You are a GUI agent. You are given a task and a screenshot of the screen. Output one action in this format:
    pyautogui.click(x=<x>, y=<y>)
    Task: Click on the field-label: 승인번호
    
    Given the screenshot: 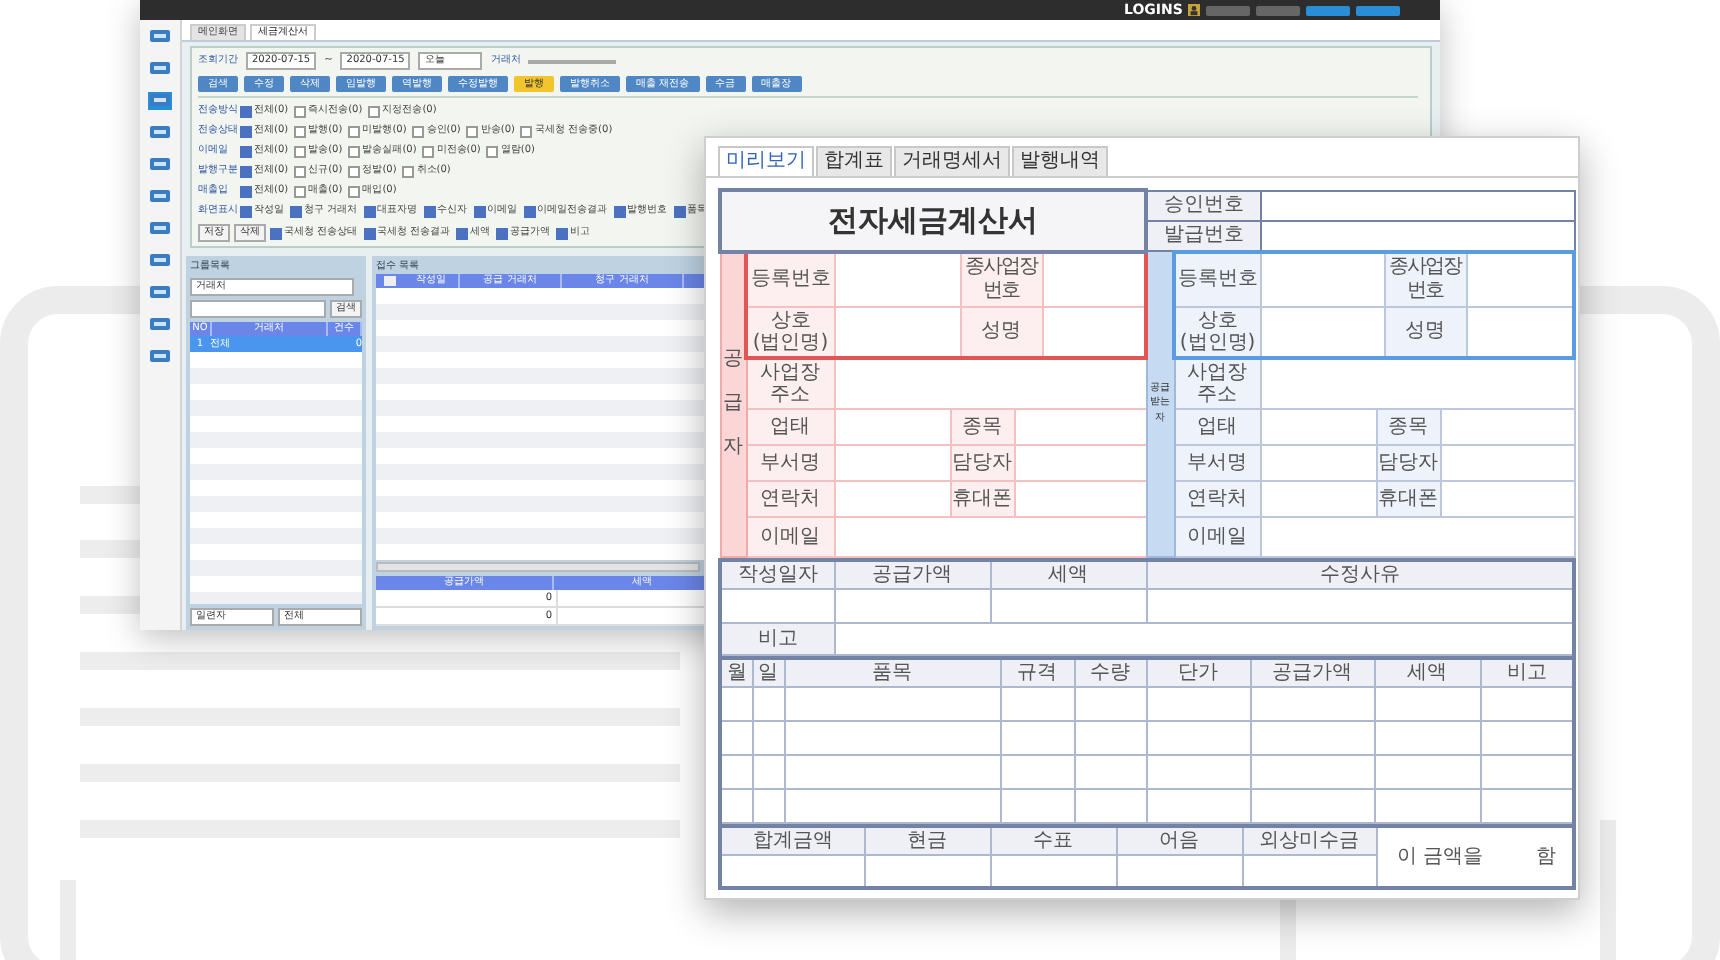 What is the action you would take?
    pyautogui.click(x=1203, y=205)
    